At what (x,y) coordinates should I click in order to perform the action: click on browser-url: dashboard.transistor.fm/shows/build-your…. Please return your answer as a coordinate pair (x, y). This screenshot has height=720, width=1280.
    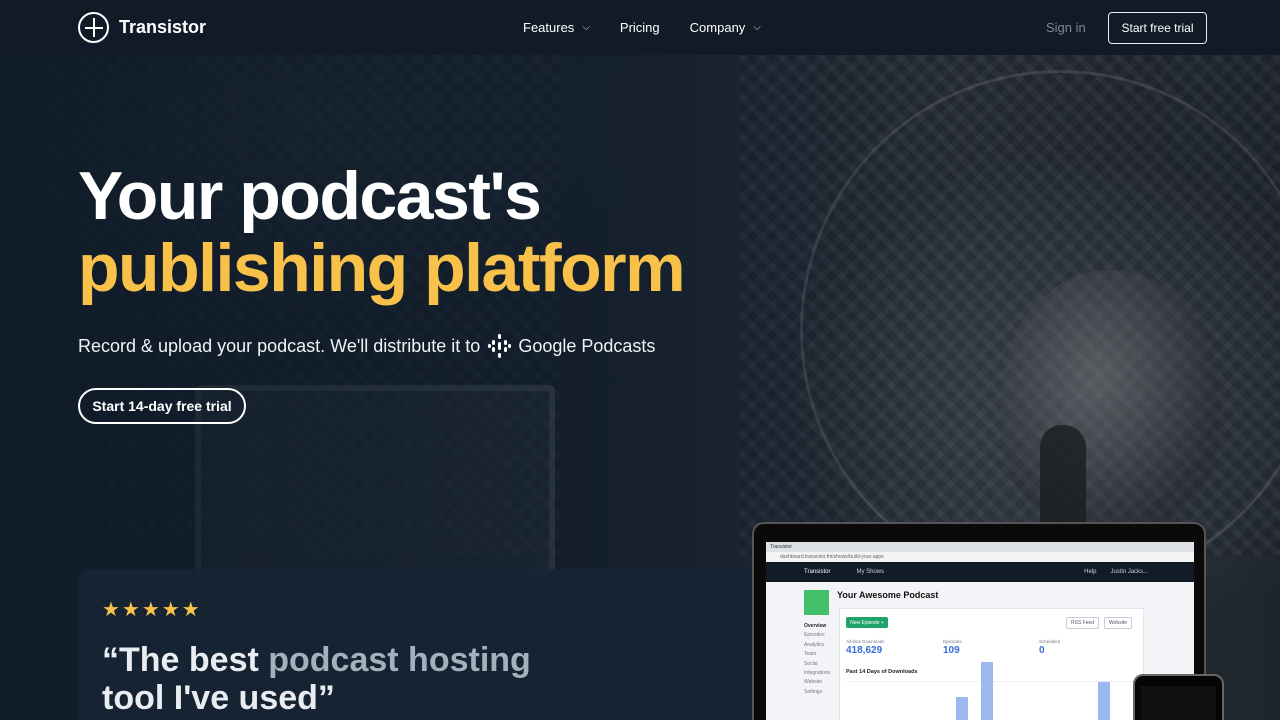
    Looking at the image, I should click on (980, 557).